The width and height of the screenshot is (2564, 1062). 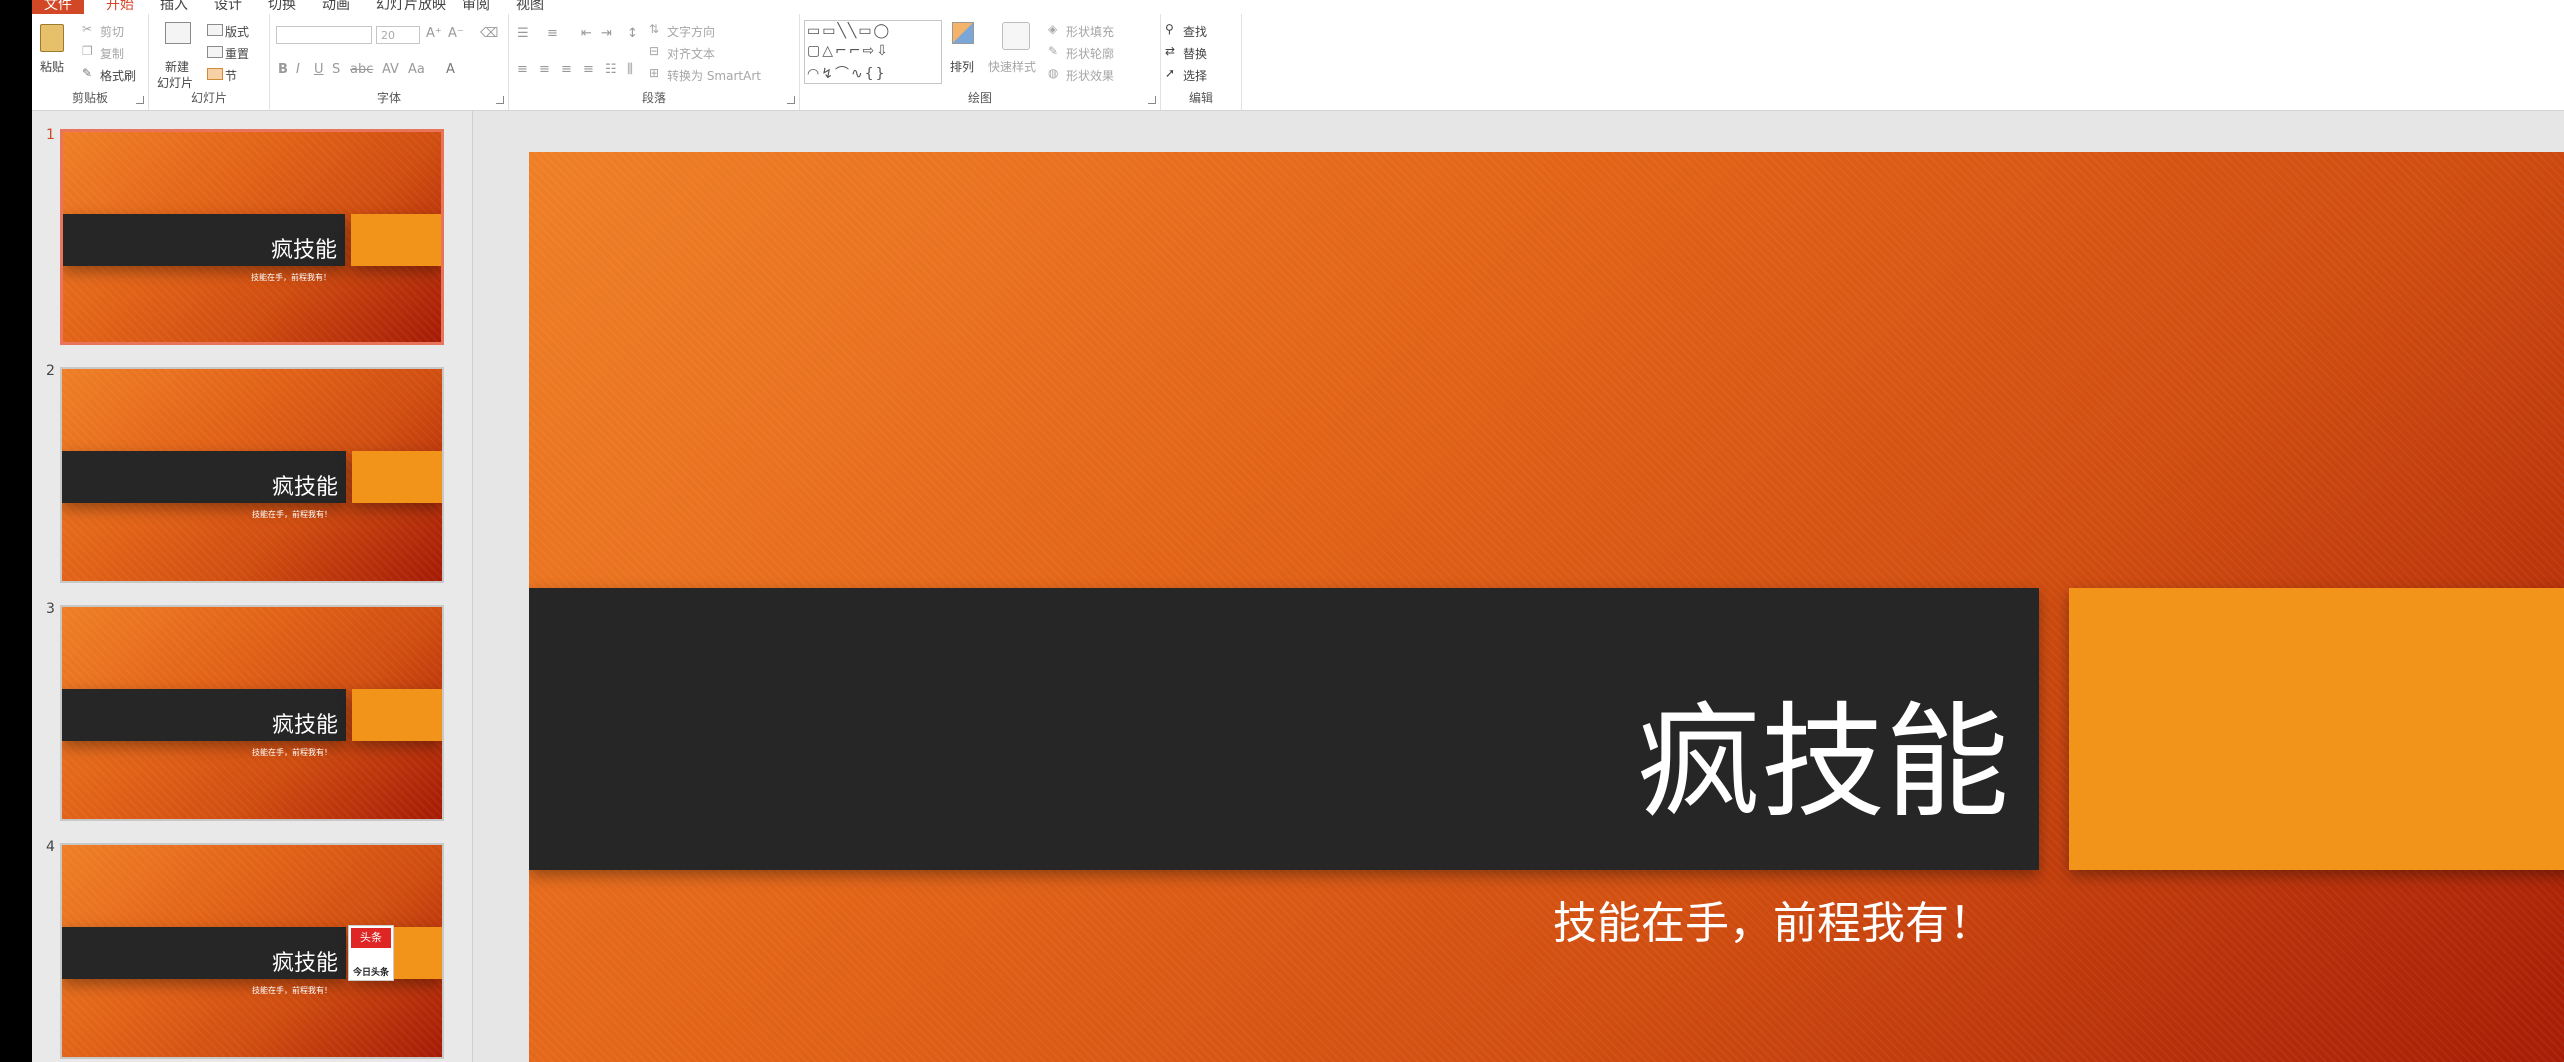 I want to click on tab-transitions: 切换, so click(x=282, y=7).